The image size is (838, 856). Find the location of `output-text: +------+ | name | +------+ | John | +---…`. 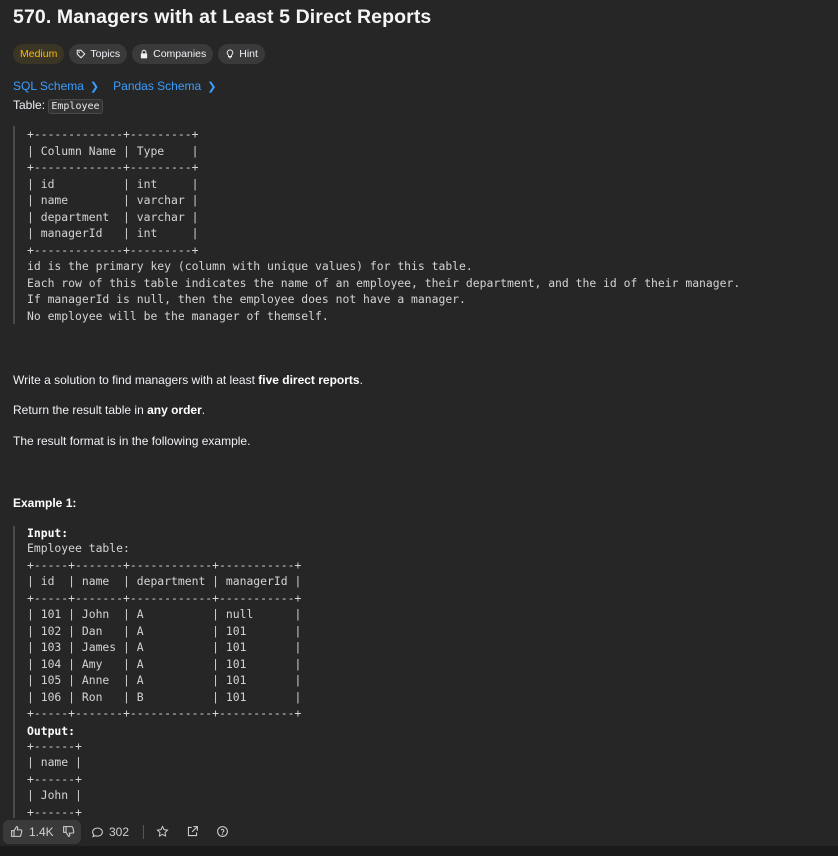

output-text: +------+ | name | +------+ | John | +---… is located at coordinates (54, 778).